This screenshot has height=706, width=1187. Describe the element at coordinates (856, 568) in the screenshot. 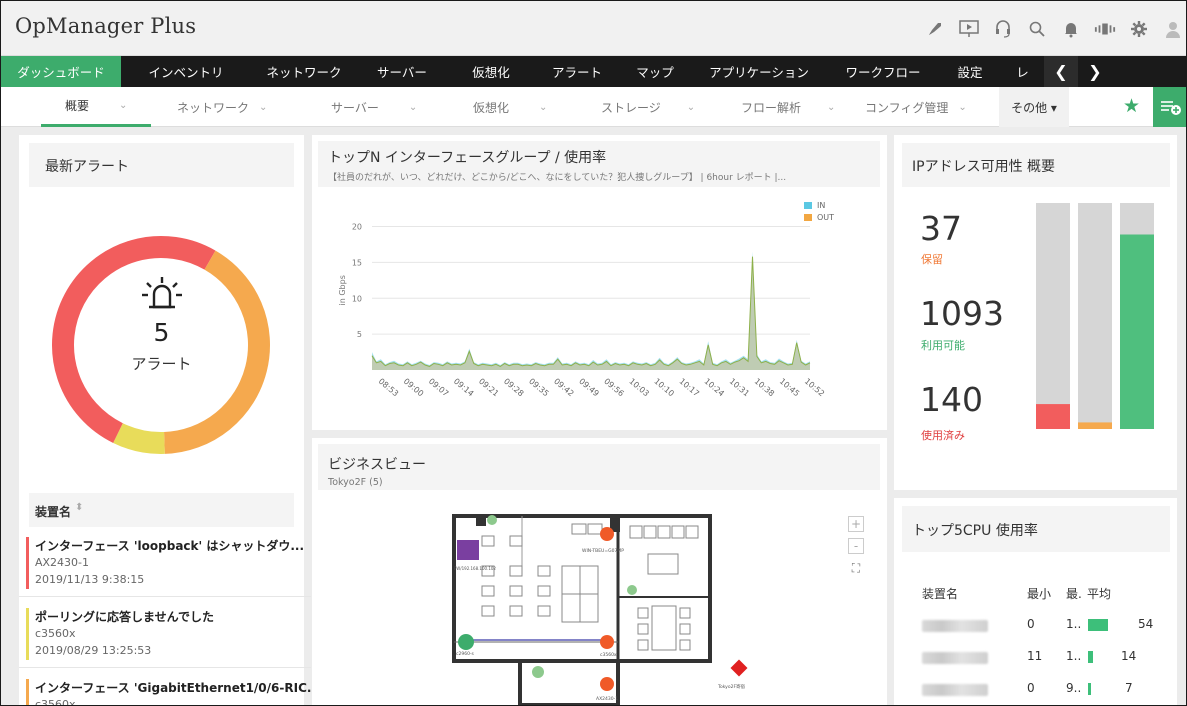

I see `fit-to-screen-button: ⛶` at that location.